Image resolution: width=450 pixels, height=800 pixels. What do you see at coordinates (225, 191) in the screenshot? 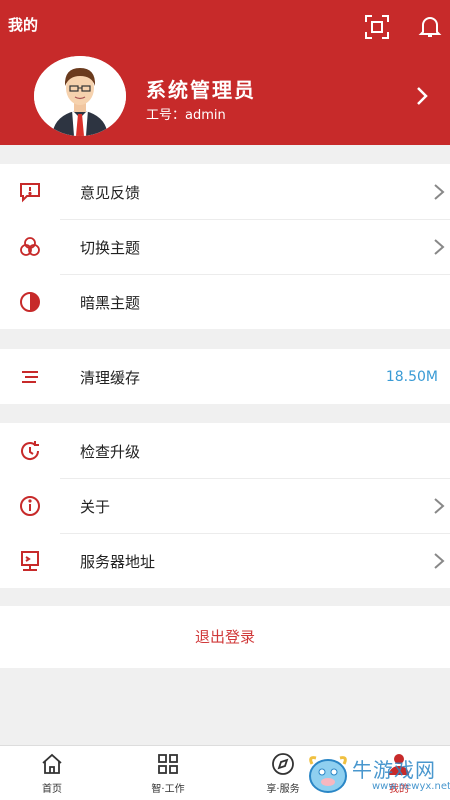
I see `menu-item-feedback: 意见反馈` at bounding box center [225, 191].